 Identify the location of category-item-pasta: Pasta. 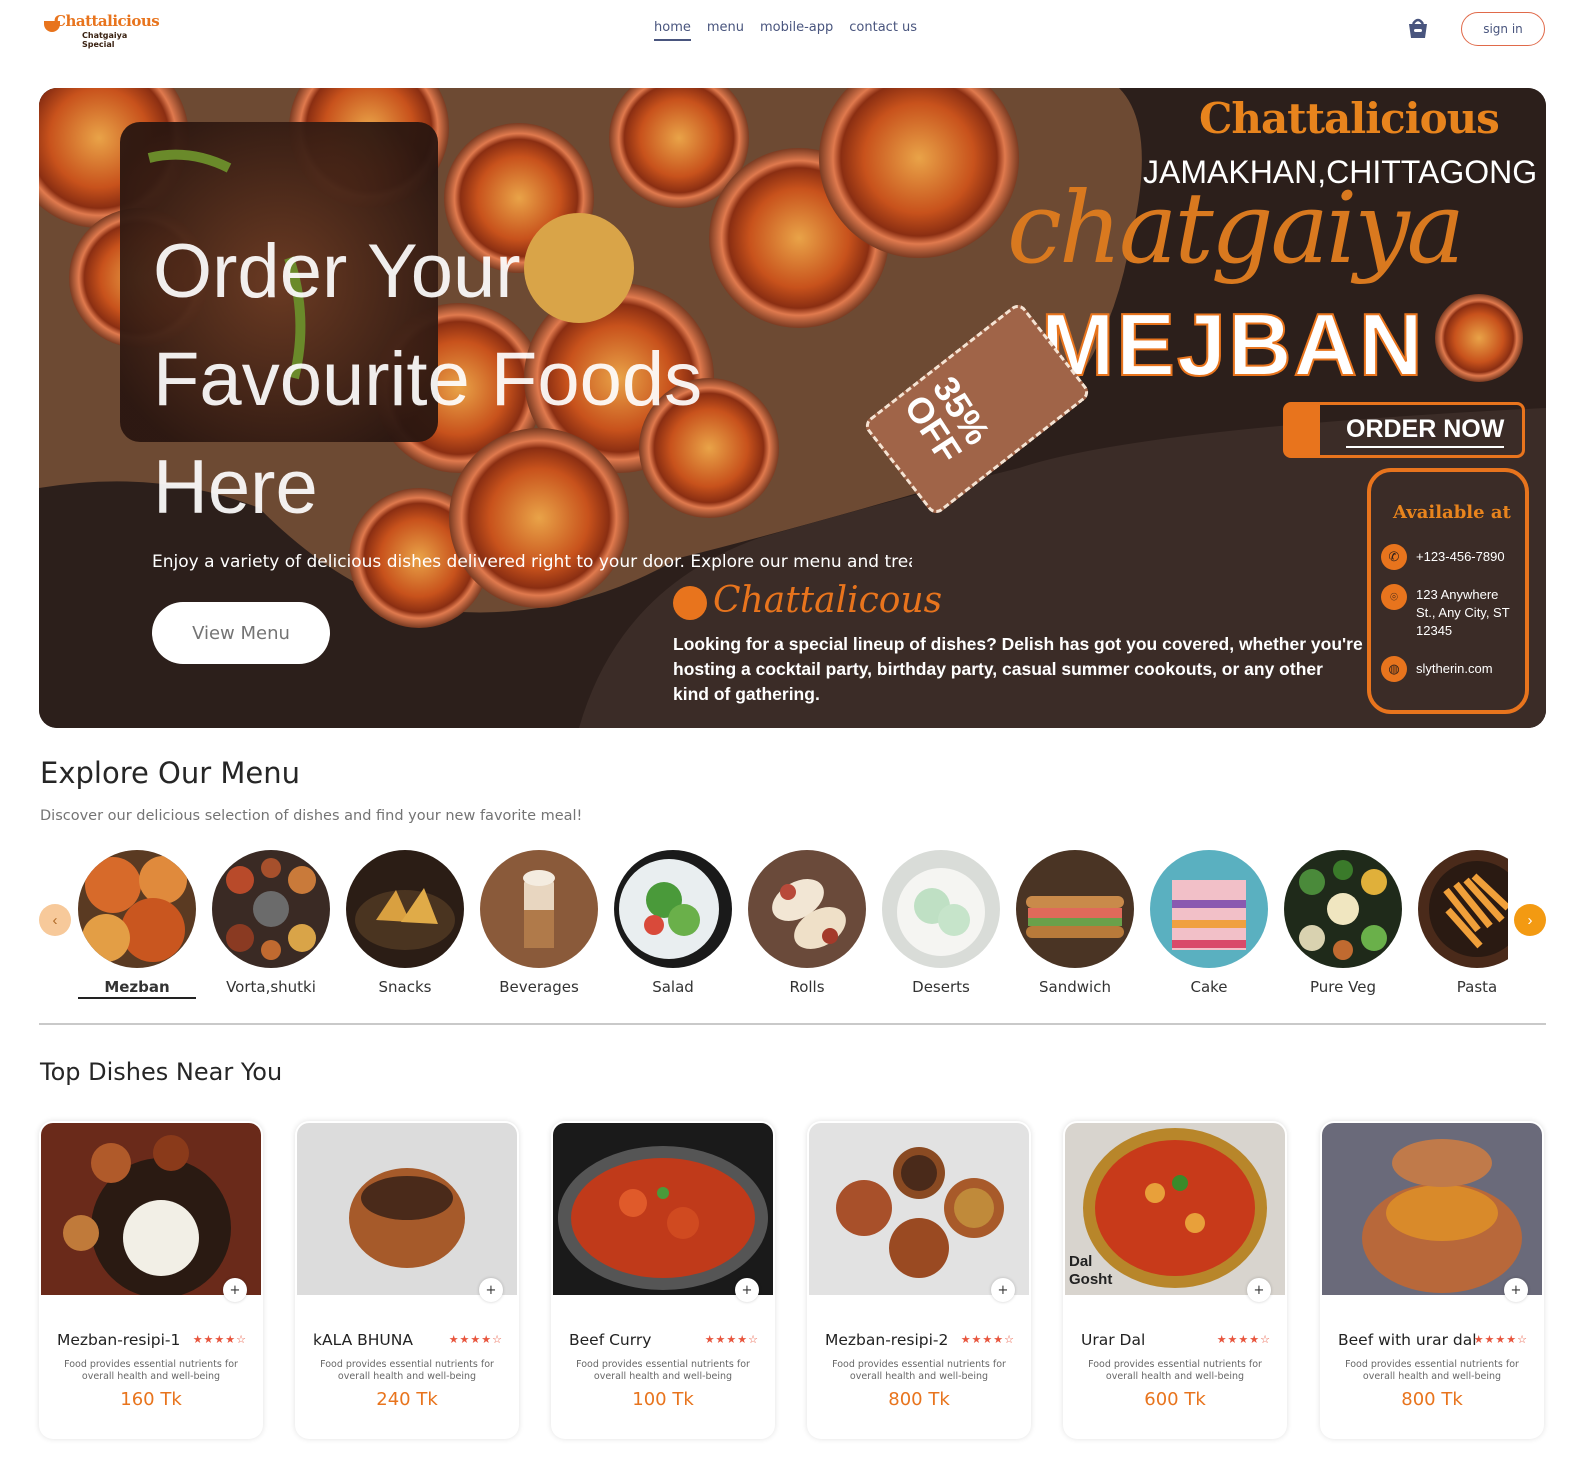
(1463, 923).